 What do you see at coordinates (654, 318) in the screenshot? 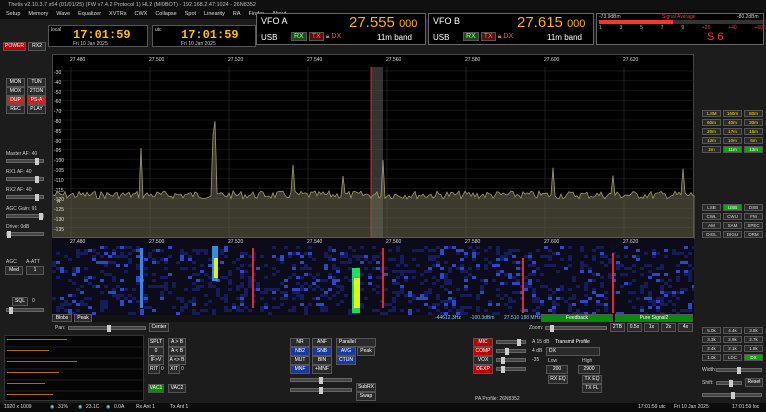
I see `pure-signal-button: Pure Signal2` at bounding box center [654, 318].